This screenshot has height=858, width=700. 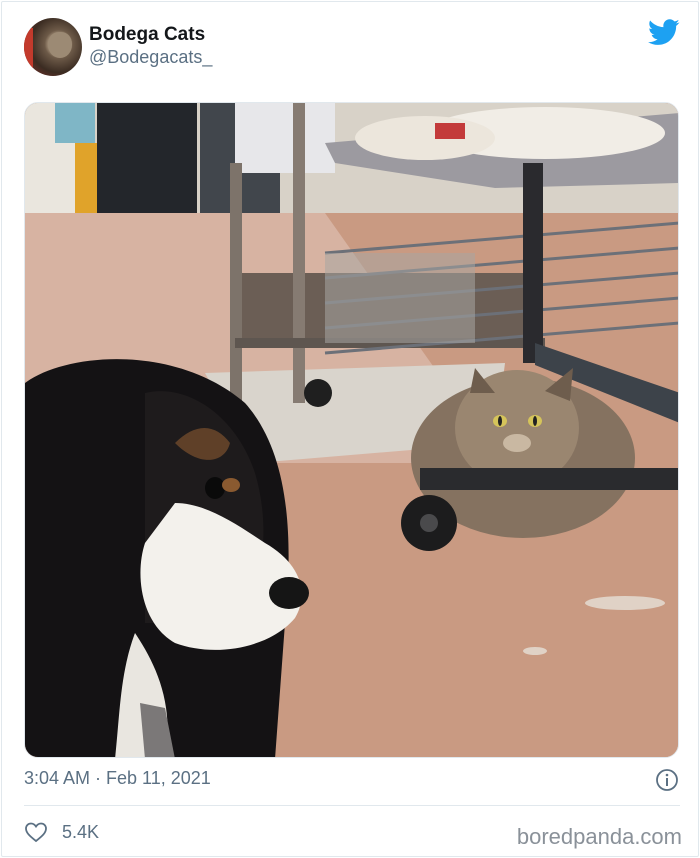 What do you see at coordinates (150, 57) in the screenshot?
I see `user-handle: @Bodegacats_` at bounding box center [150, 57].